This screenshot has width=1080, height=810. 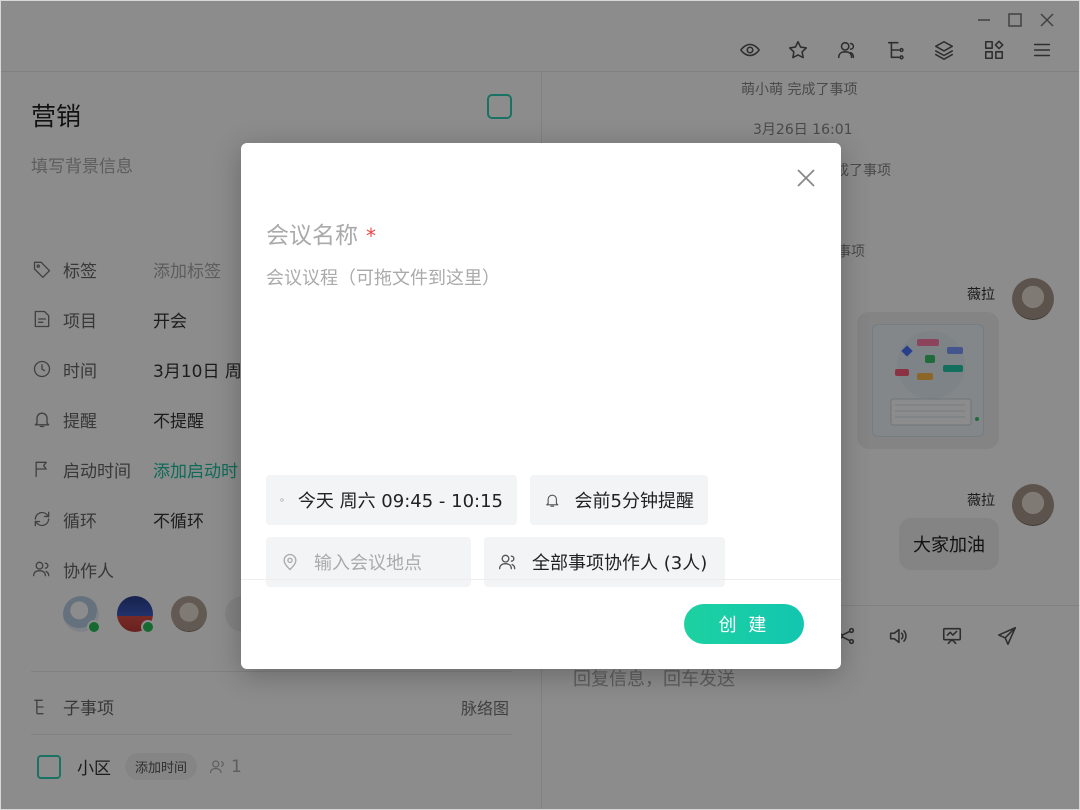 I want to click on meeting-name-placeholder: 会议名称, so click(x=312, y=236).